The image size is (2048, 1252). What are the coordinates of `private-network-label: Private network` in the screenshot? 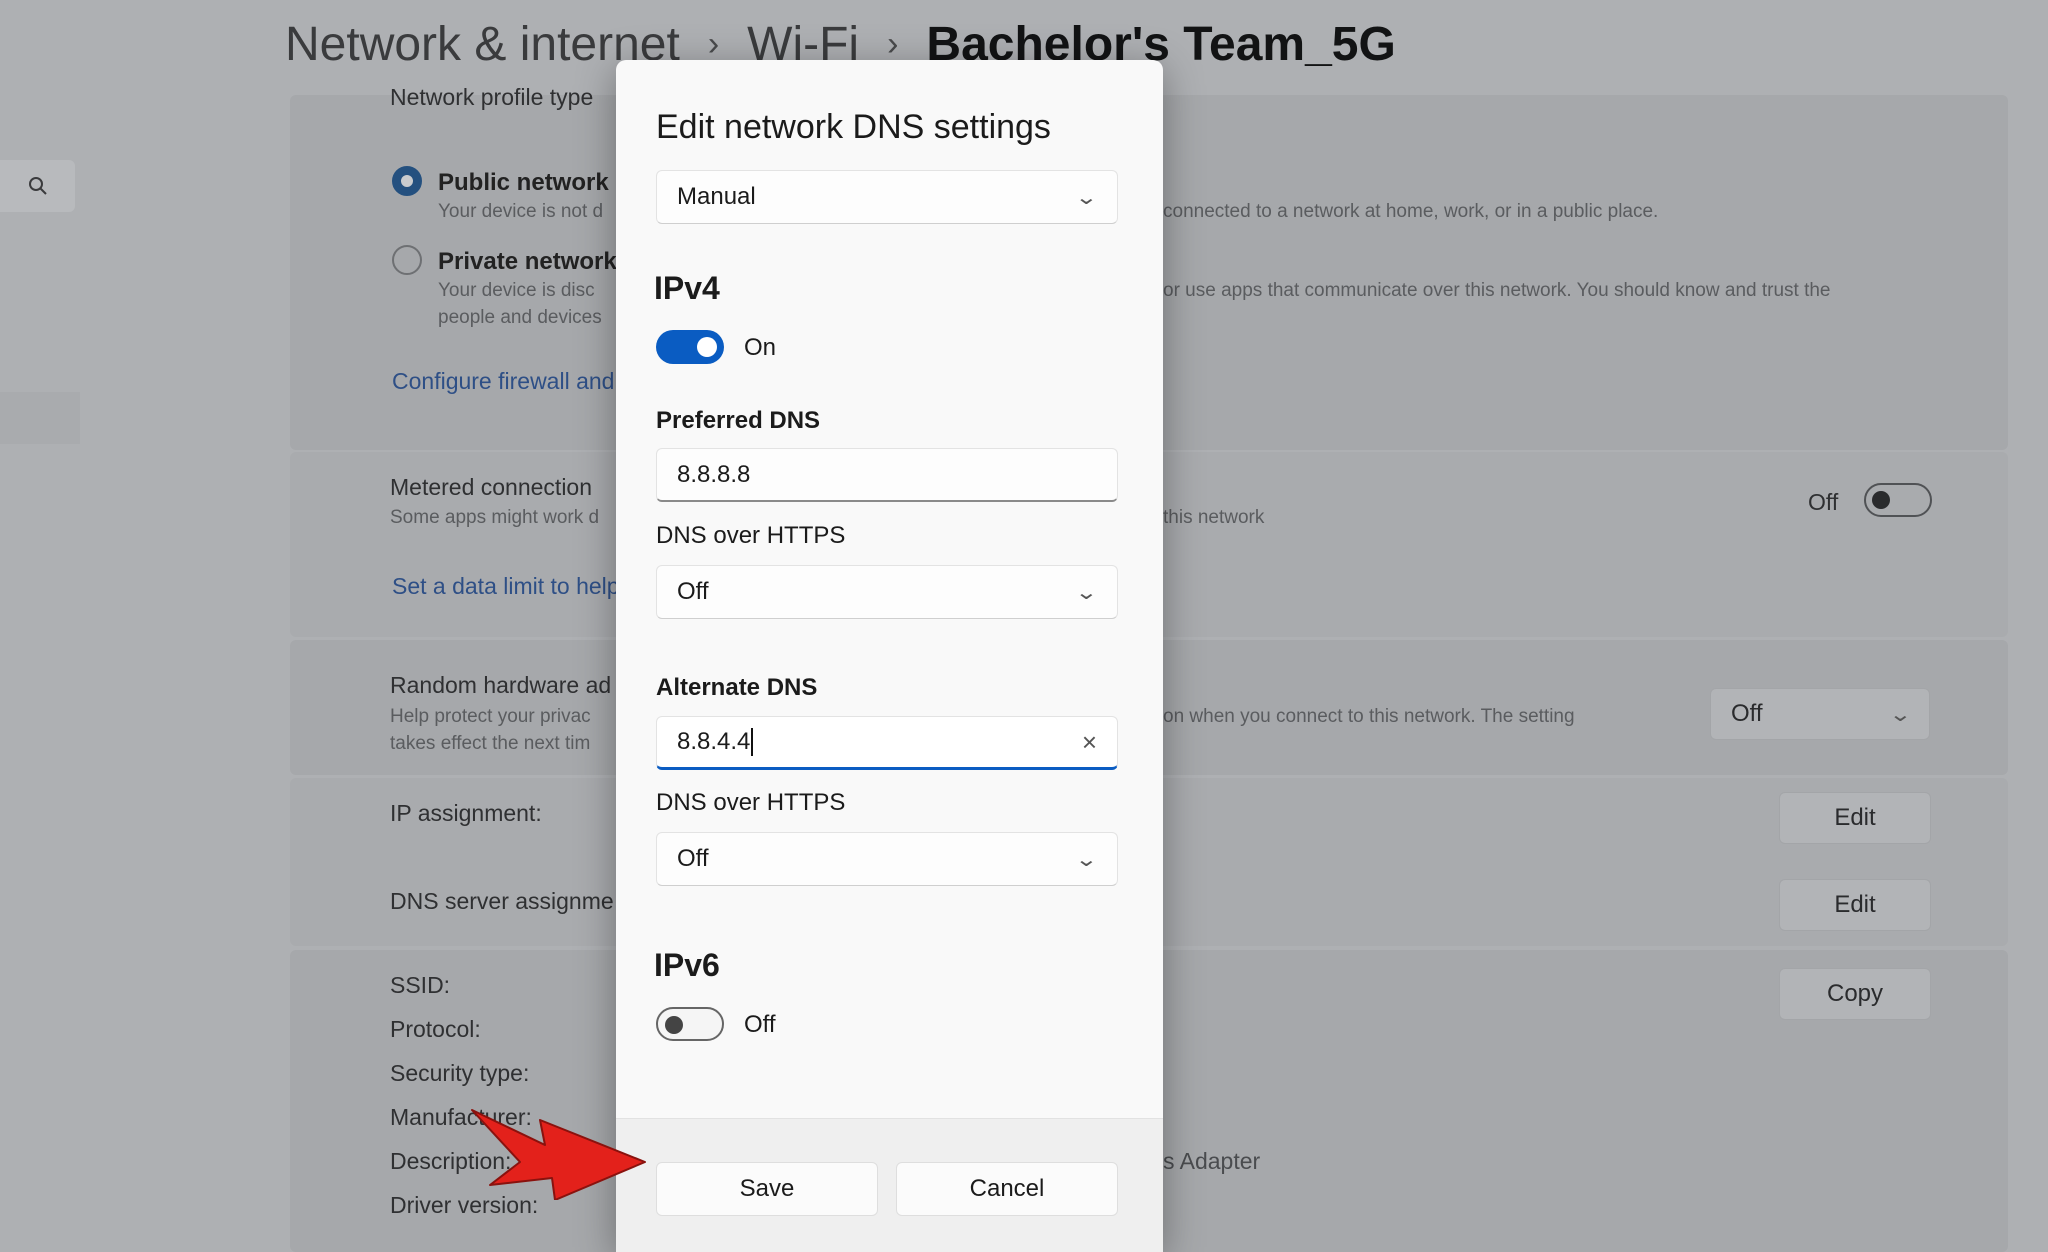 It's located at (527, 261).